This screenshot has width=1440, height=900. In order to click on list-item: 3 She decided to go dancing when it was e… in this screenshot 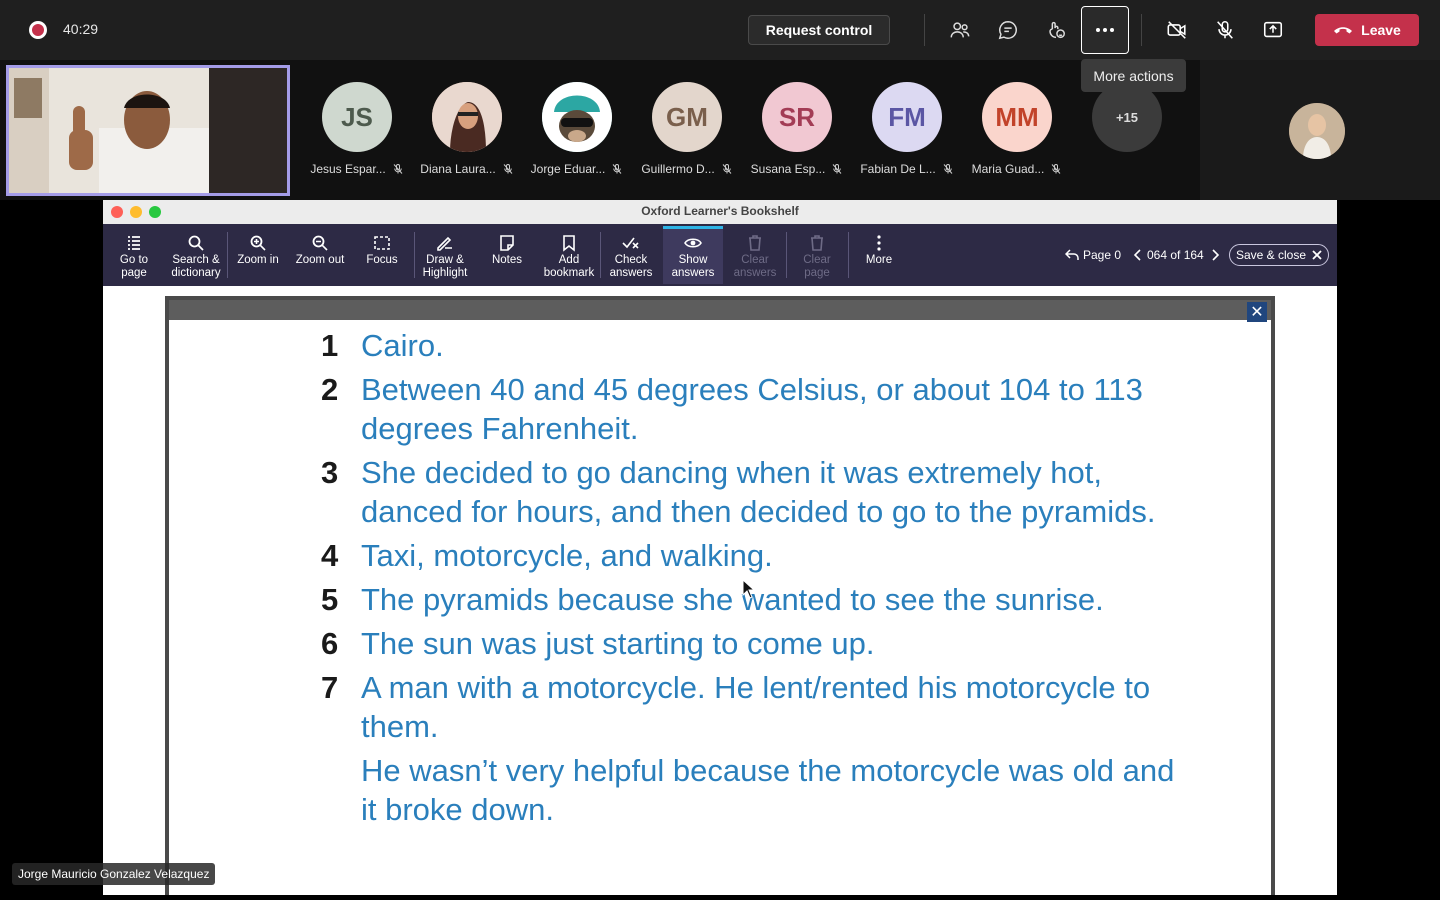, I will do `click(738, 492)`.